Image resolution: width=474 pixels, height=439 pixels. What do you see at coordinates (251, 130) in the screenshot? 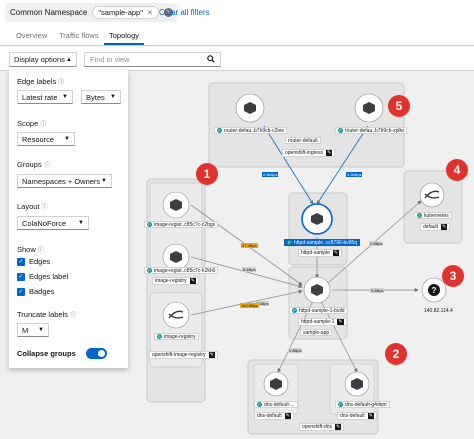
I see `node-label: Prouter-defau..b7b9cb-c2lee` at bounding box center [251, 130].